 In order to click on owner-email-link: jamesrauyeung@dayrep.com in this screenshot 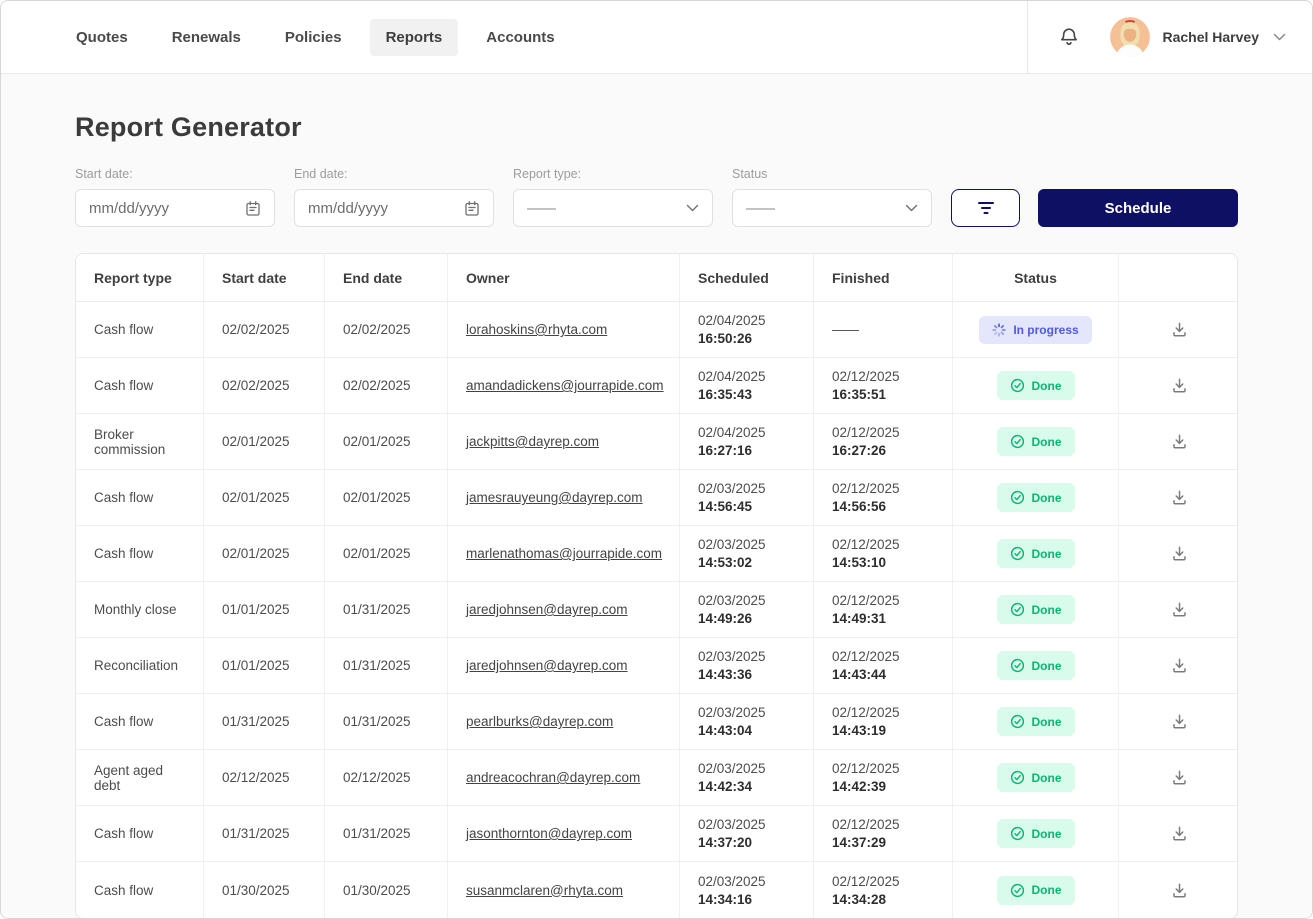, I will do `click(554, 497)`.